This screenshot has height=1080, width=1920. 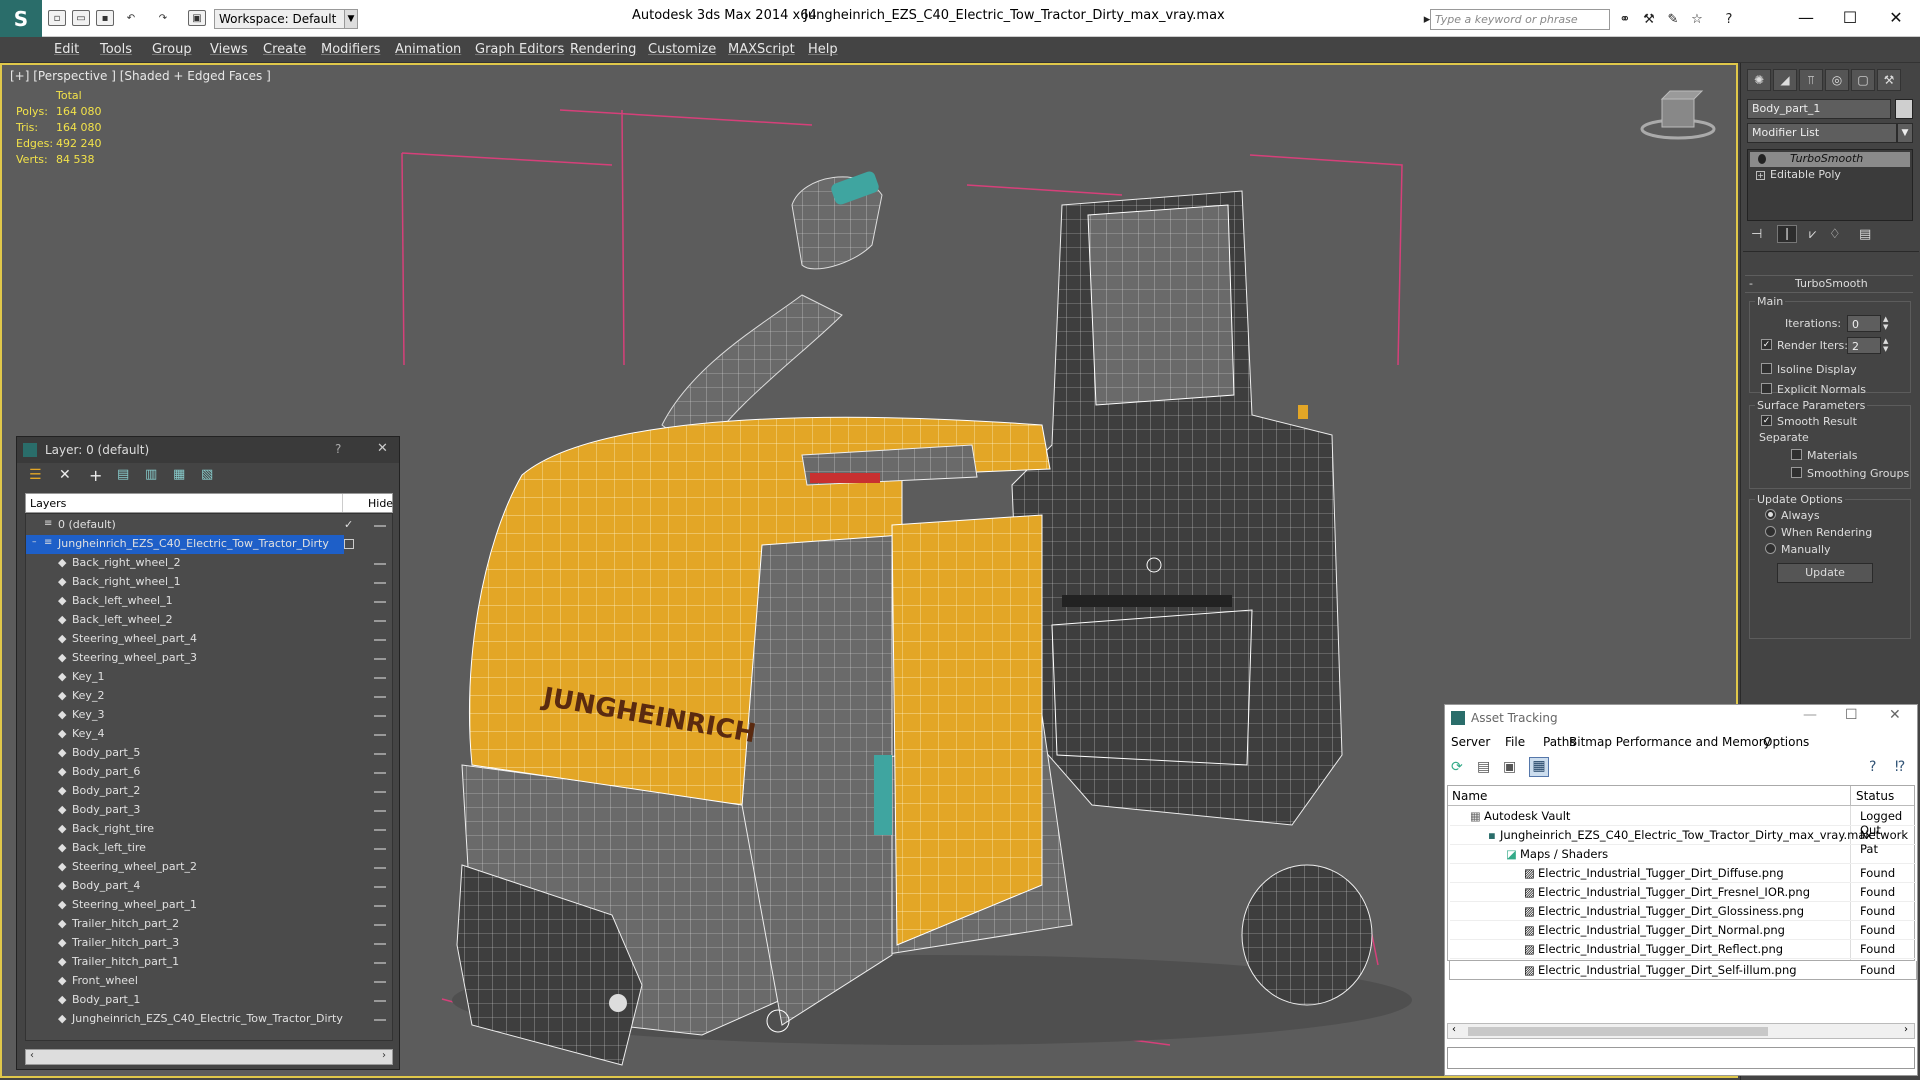 What do you see at coordinates (209, 677) in the screenshot?
I see `list-item: ◆ Key_1` at bounding box center [209, 677].